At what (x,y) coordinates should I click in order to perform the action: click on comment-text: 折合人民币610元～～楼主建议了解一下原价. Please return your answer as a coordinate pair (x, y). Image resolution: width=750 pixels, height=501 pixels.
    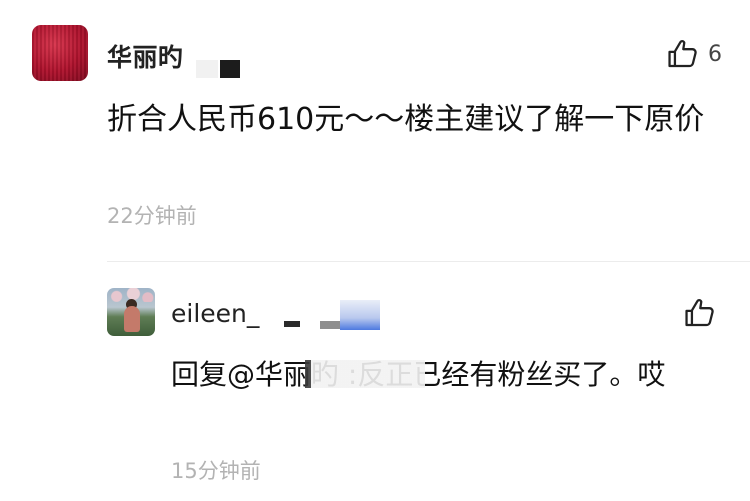
    Looking at the image, I should click on (406, 119).